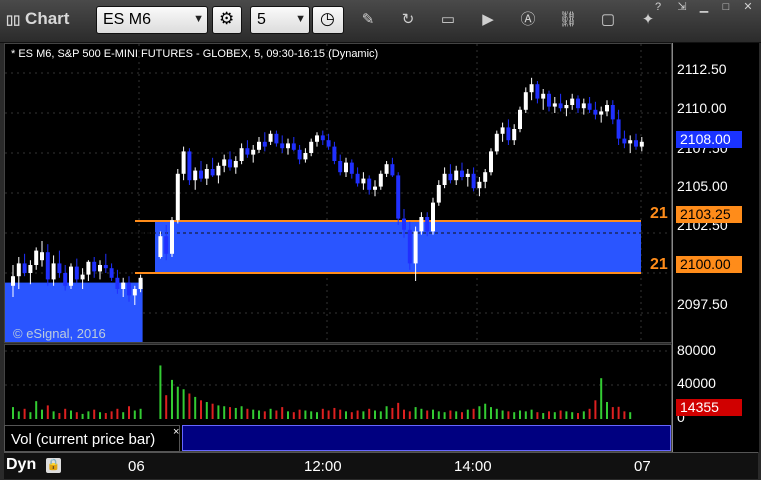 The height and width of the screenshot is (480, 761). What do you see at coordinates (152, 20) in the screenshot?
I see `symbol-input: ES M6 ▼` at bounding box center [152, 20].